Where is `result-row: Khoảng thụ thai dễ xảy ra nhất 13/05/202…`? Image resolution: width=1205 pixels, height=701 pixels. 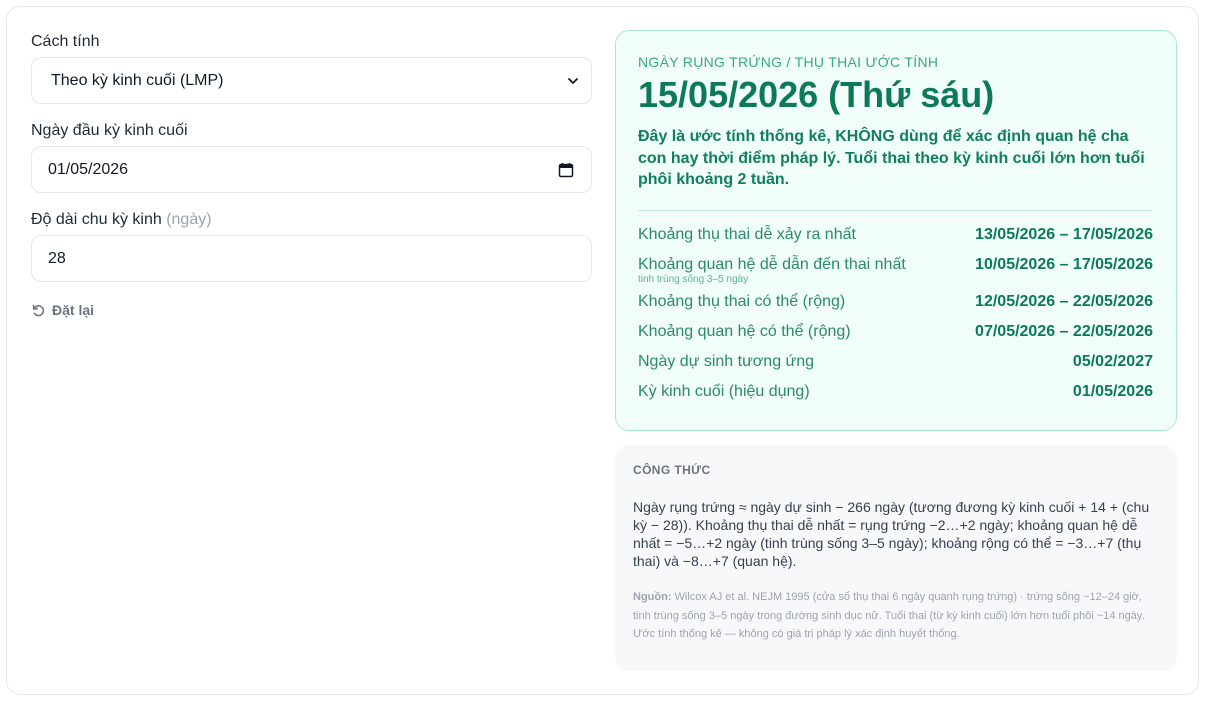
result-row: Khoảng thụ thai dễ xảy ra nhất 13/05/202… is located at coordinates (895, 235).